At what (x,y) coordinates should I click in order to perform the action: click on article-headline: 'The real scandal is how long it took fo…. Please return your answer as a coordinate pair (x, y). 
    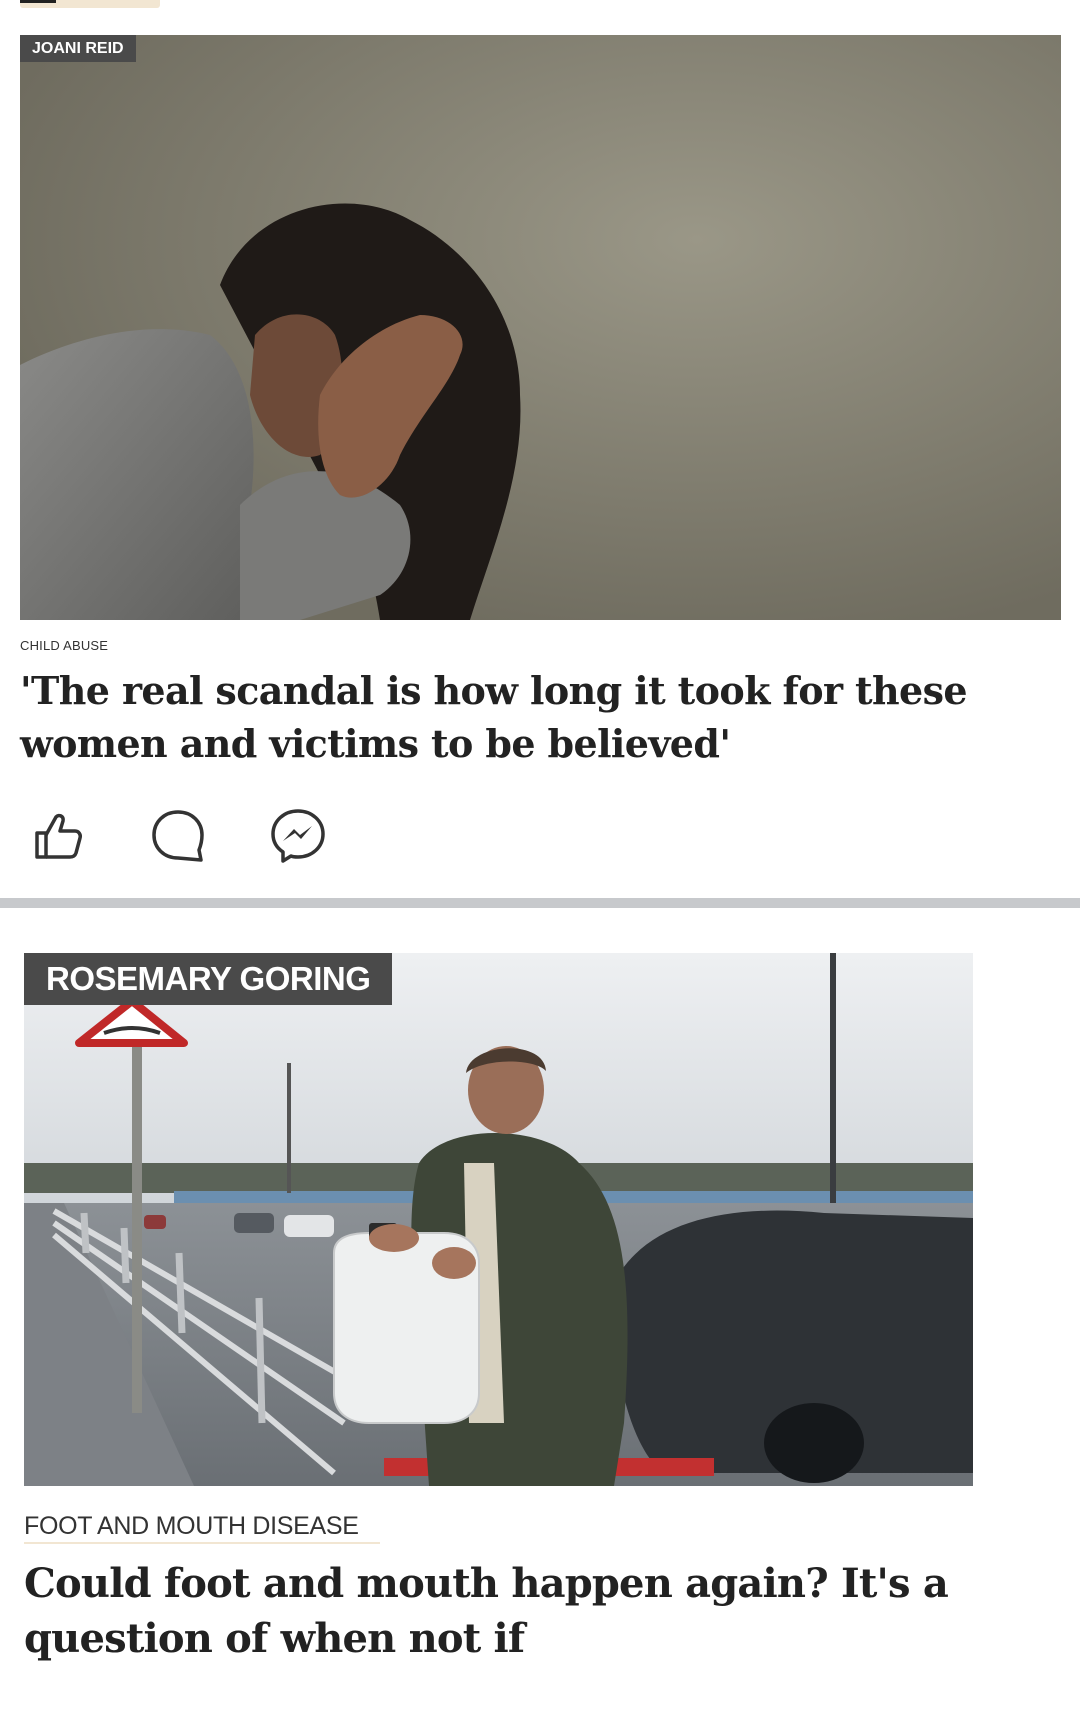
    Looking at the image, I should click on (530, 717).